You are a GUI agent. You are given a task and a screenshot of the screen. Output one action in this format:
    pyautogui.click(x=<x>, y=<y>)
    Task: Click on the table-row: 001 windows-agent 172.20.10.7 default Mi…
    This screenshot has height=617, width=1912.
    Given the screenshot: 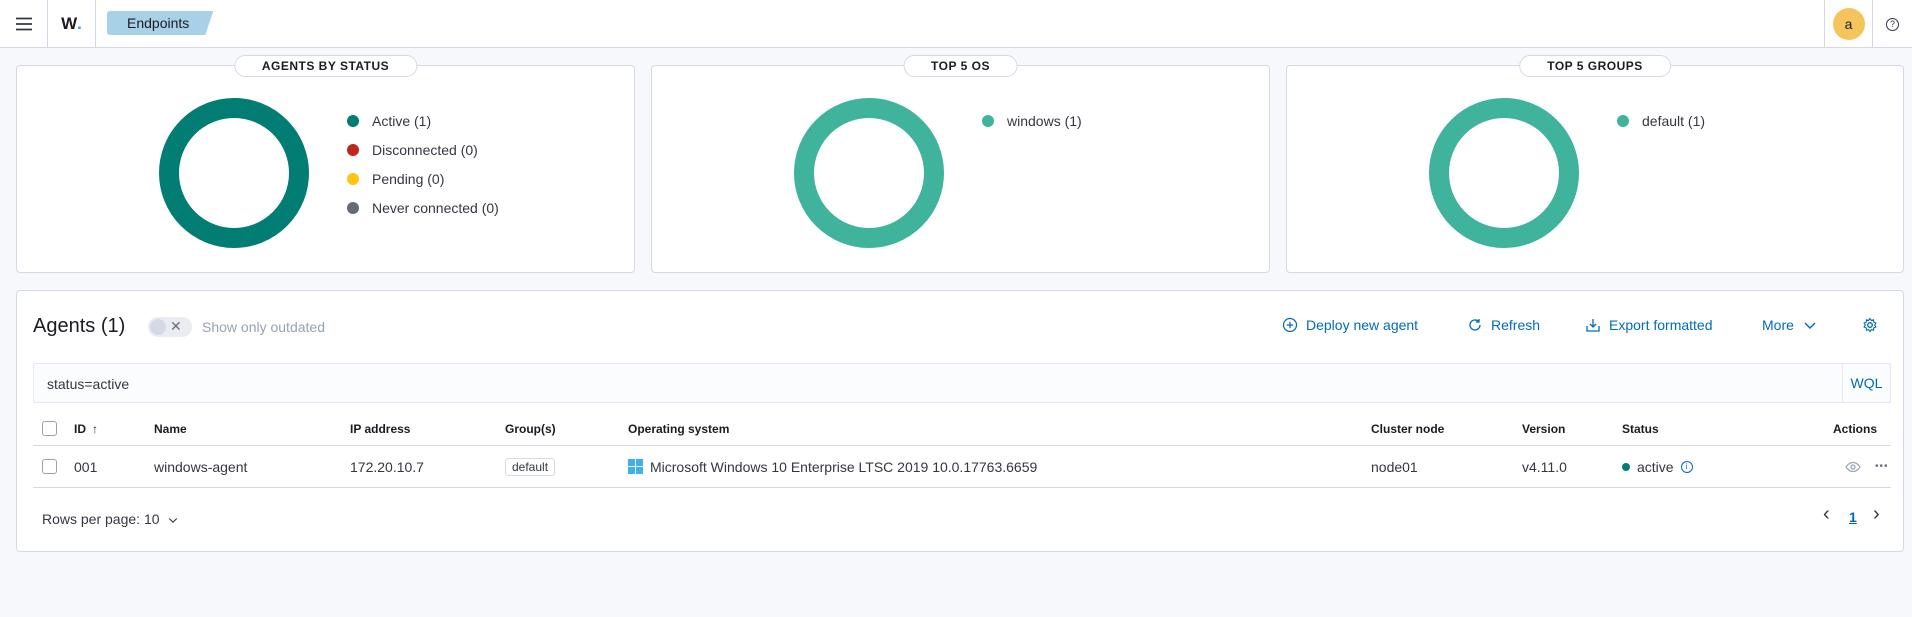 What is the action you would take?
    pyautogui.click(x=962, y=467)
    